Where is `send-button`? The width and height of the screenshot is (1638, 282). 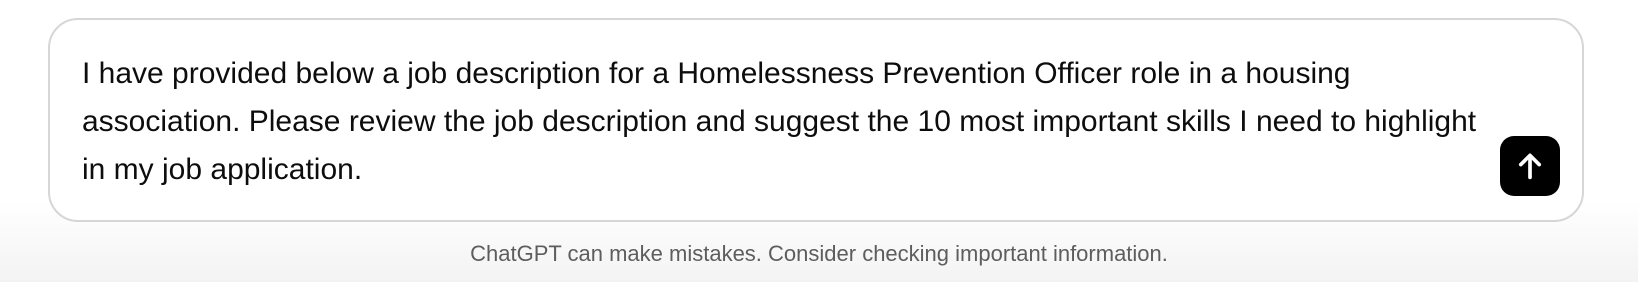
send-button is located at coordinates (1530, 166).